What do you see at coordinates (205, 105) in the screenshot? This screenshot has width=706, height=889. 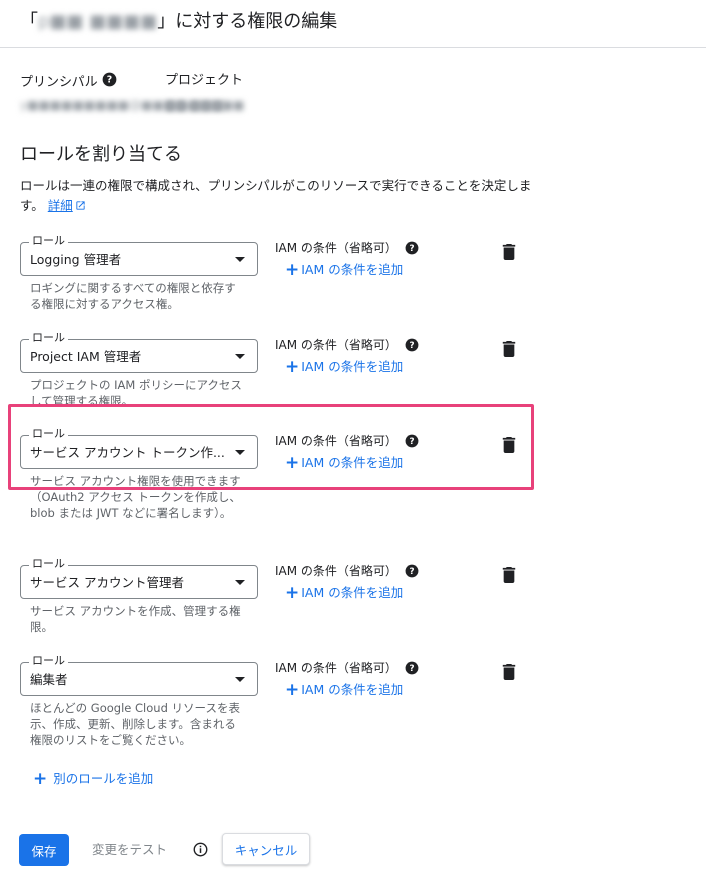 I see `project-value: ■■■■■■■` at bounding box center [205, 105].